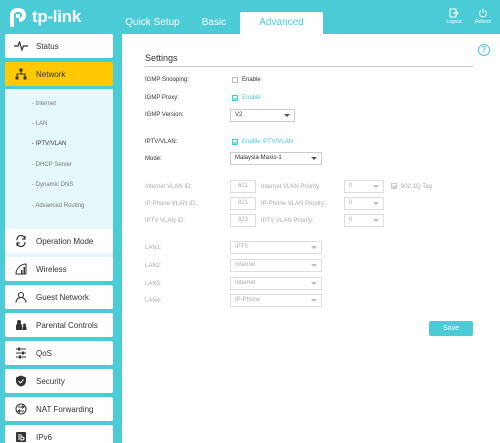  I want to click on wifi-icon, so click(21, 269).